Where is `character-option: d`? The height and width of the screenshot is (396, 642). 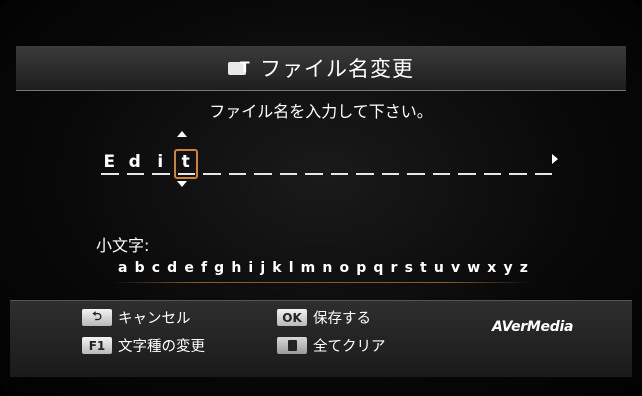 character-option: d is located at coordinates (172, 268).